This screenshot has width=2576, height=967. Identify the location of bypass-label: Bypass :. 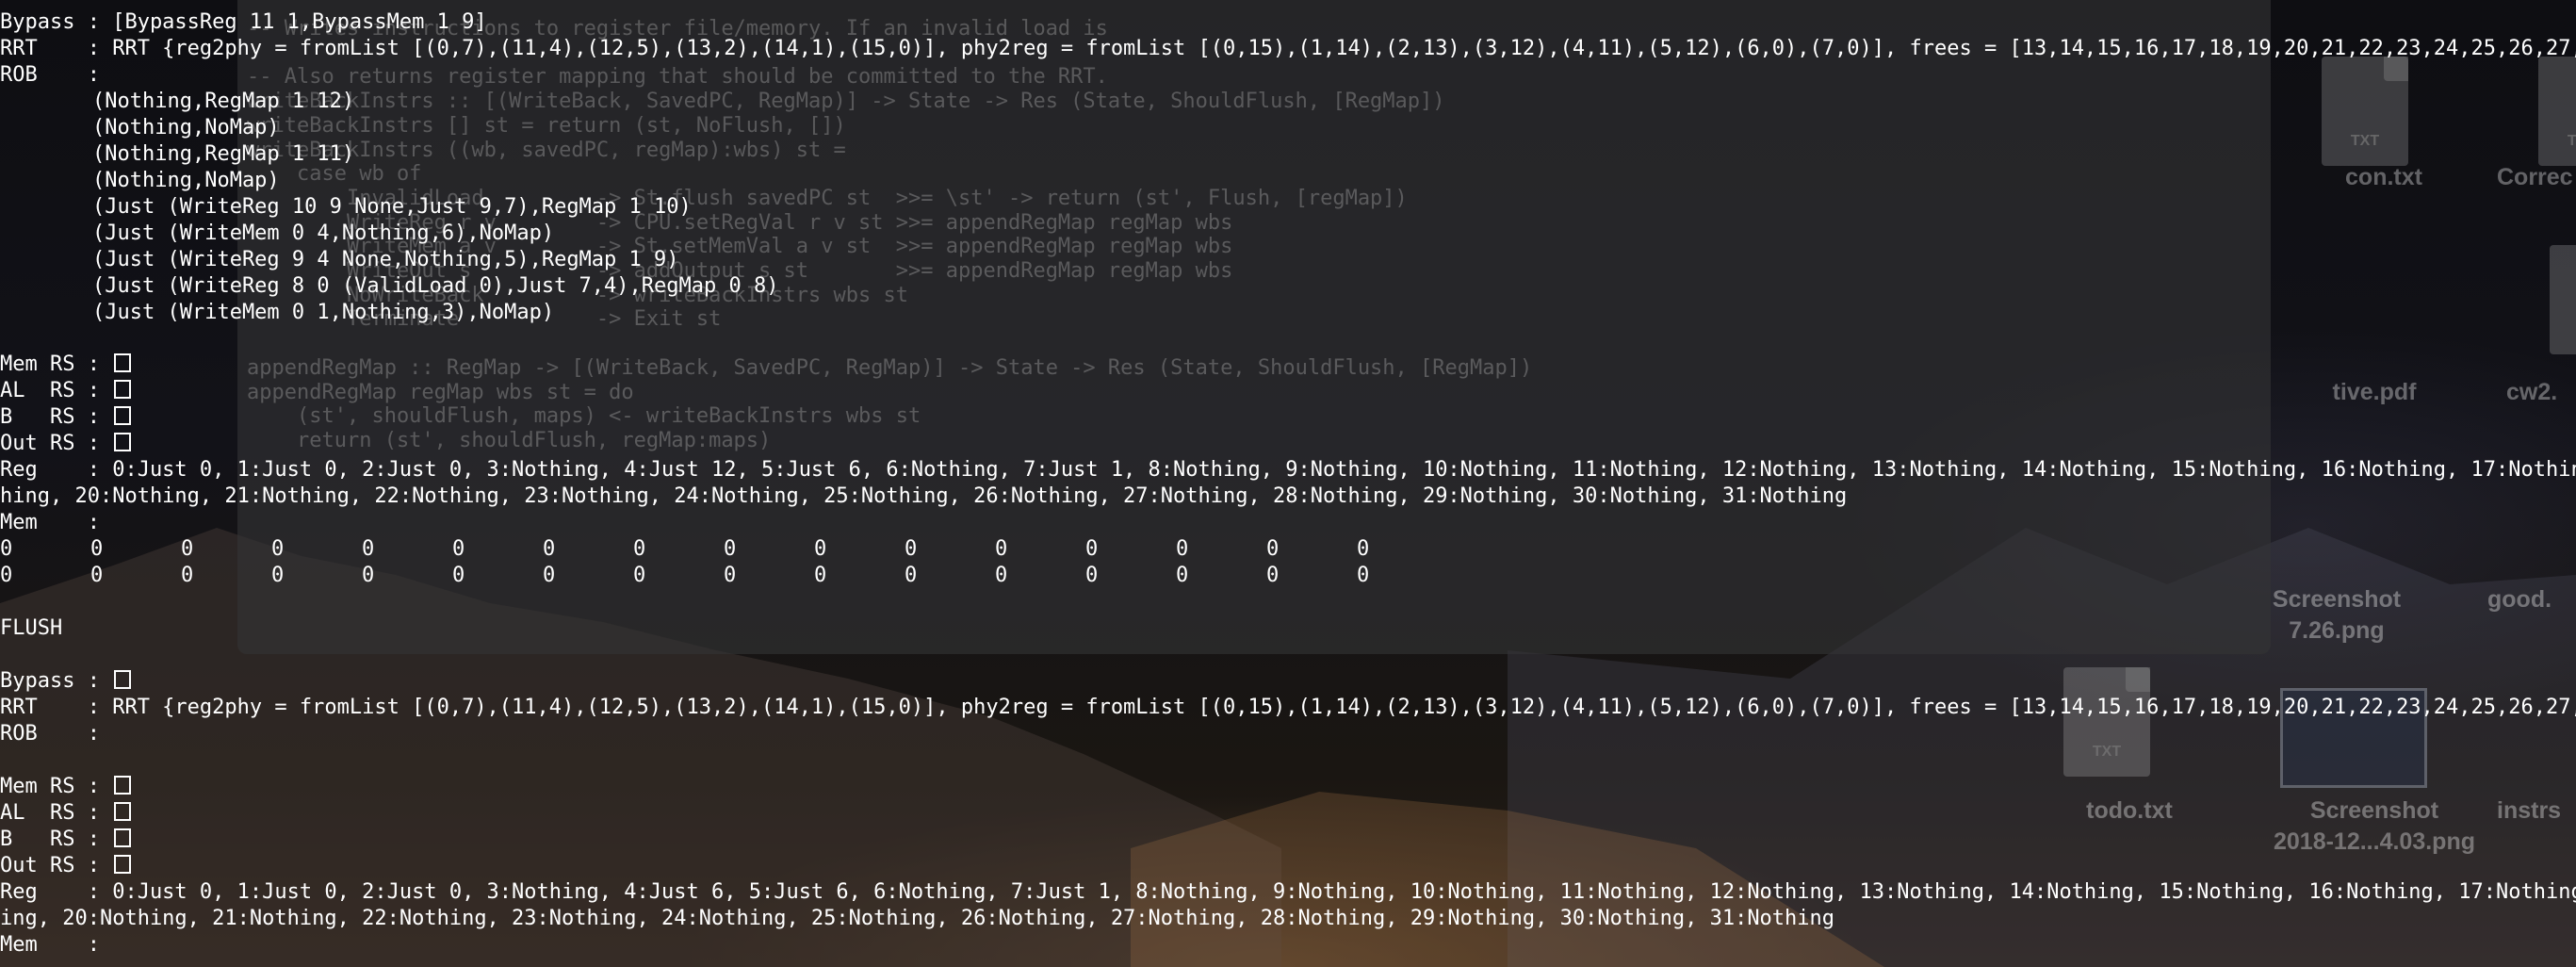
(50, 681).